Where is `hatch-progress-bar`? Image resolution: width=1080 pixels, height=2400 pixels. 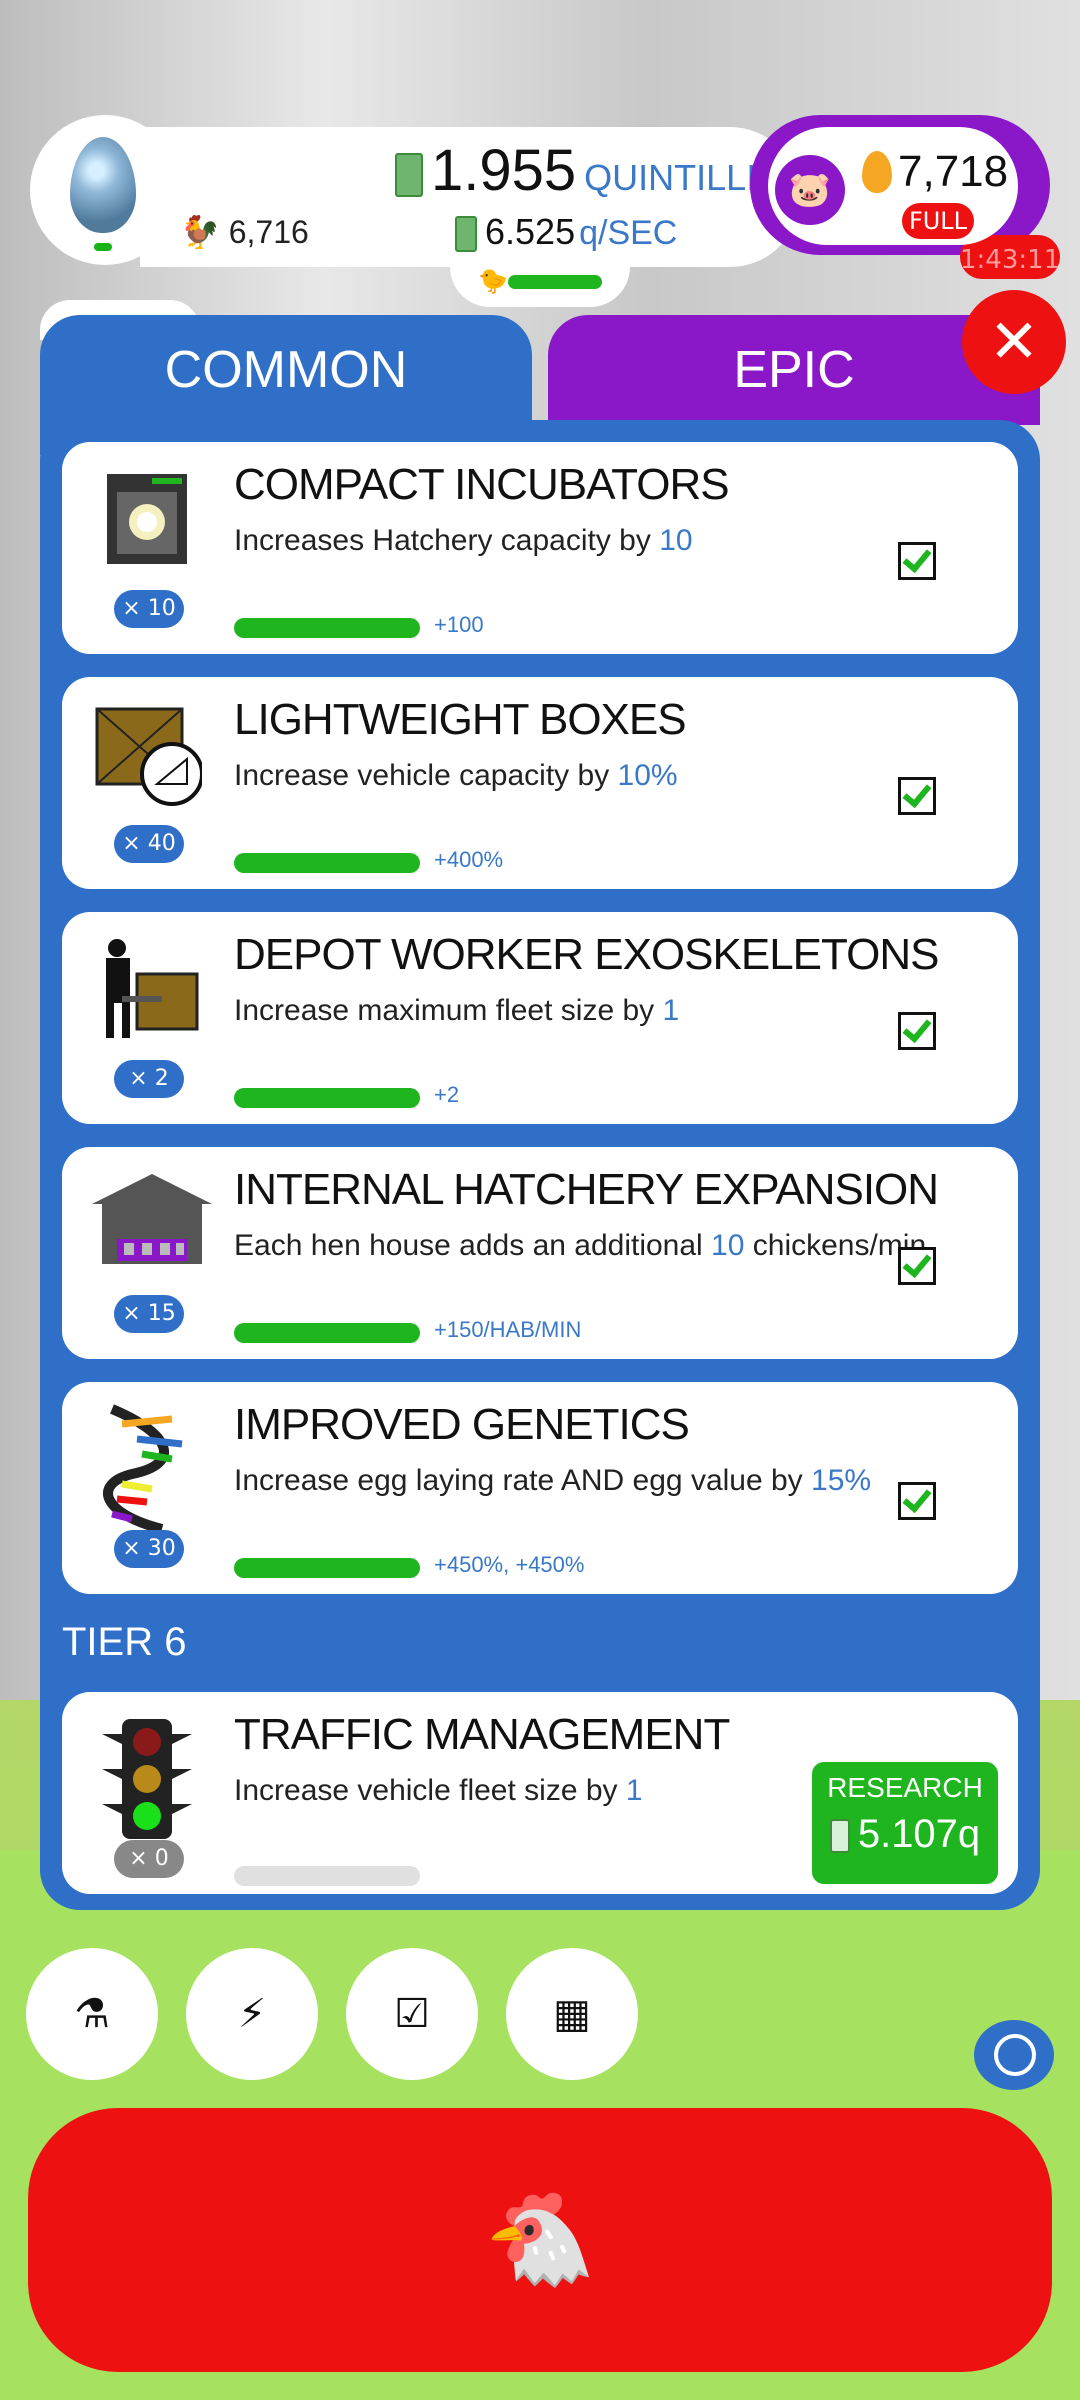 hatch-progress-bar is located at coordinates (555, 282).